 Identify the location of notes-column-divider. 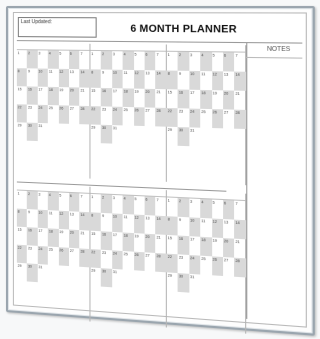
(247, 181).